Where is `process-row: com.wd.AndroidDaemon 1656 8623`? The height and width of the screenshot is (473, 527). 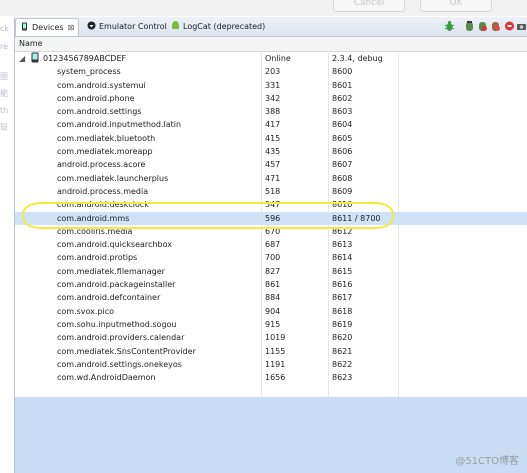
process-row: com.wd.AndroidDaemon 1656 8623 is located at coordinates (271, 377).